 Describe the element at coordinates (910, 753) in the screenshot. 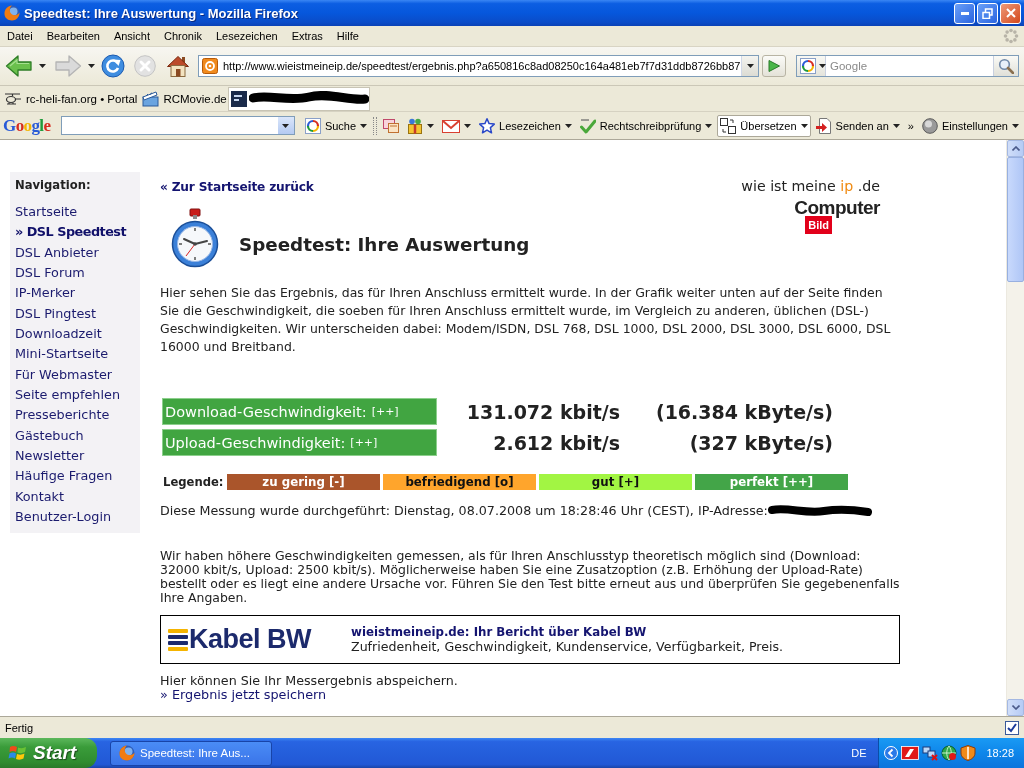

I see `tile-icon` at that location.